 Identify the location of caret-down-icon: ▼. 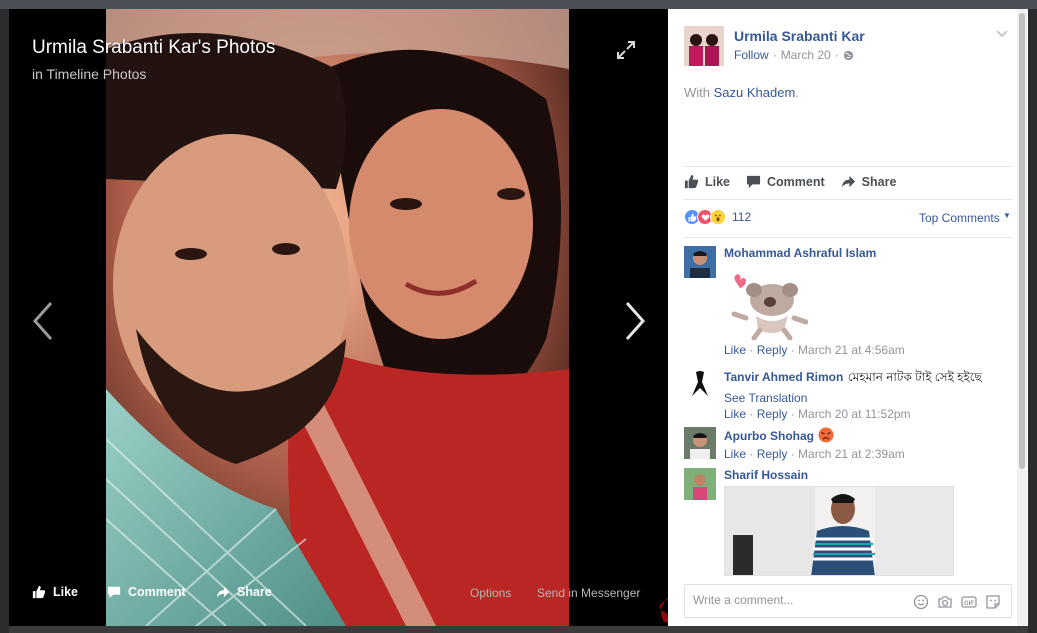
(1007, 215).